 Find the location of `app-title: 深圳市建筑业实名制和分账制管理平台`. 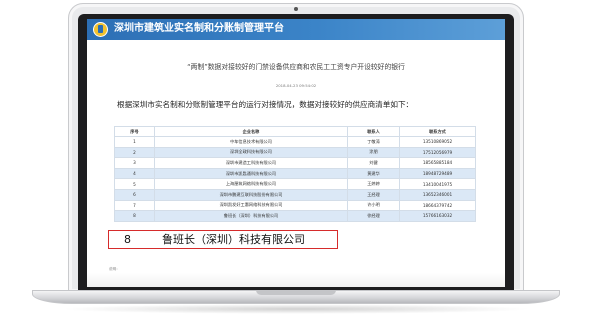

app-title: 深圳市建筑业实名制和分账制管理平台 is located at coordinates (199, 28).